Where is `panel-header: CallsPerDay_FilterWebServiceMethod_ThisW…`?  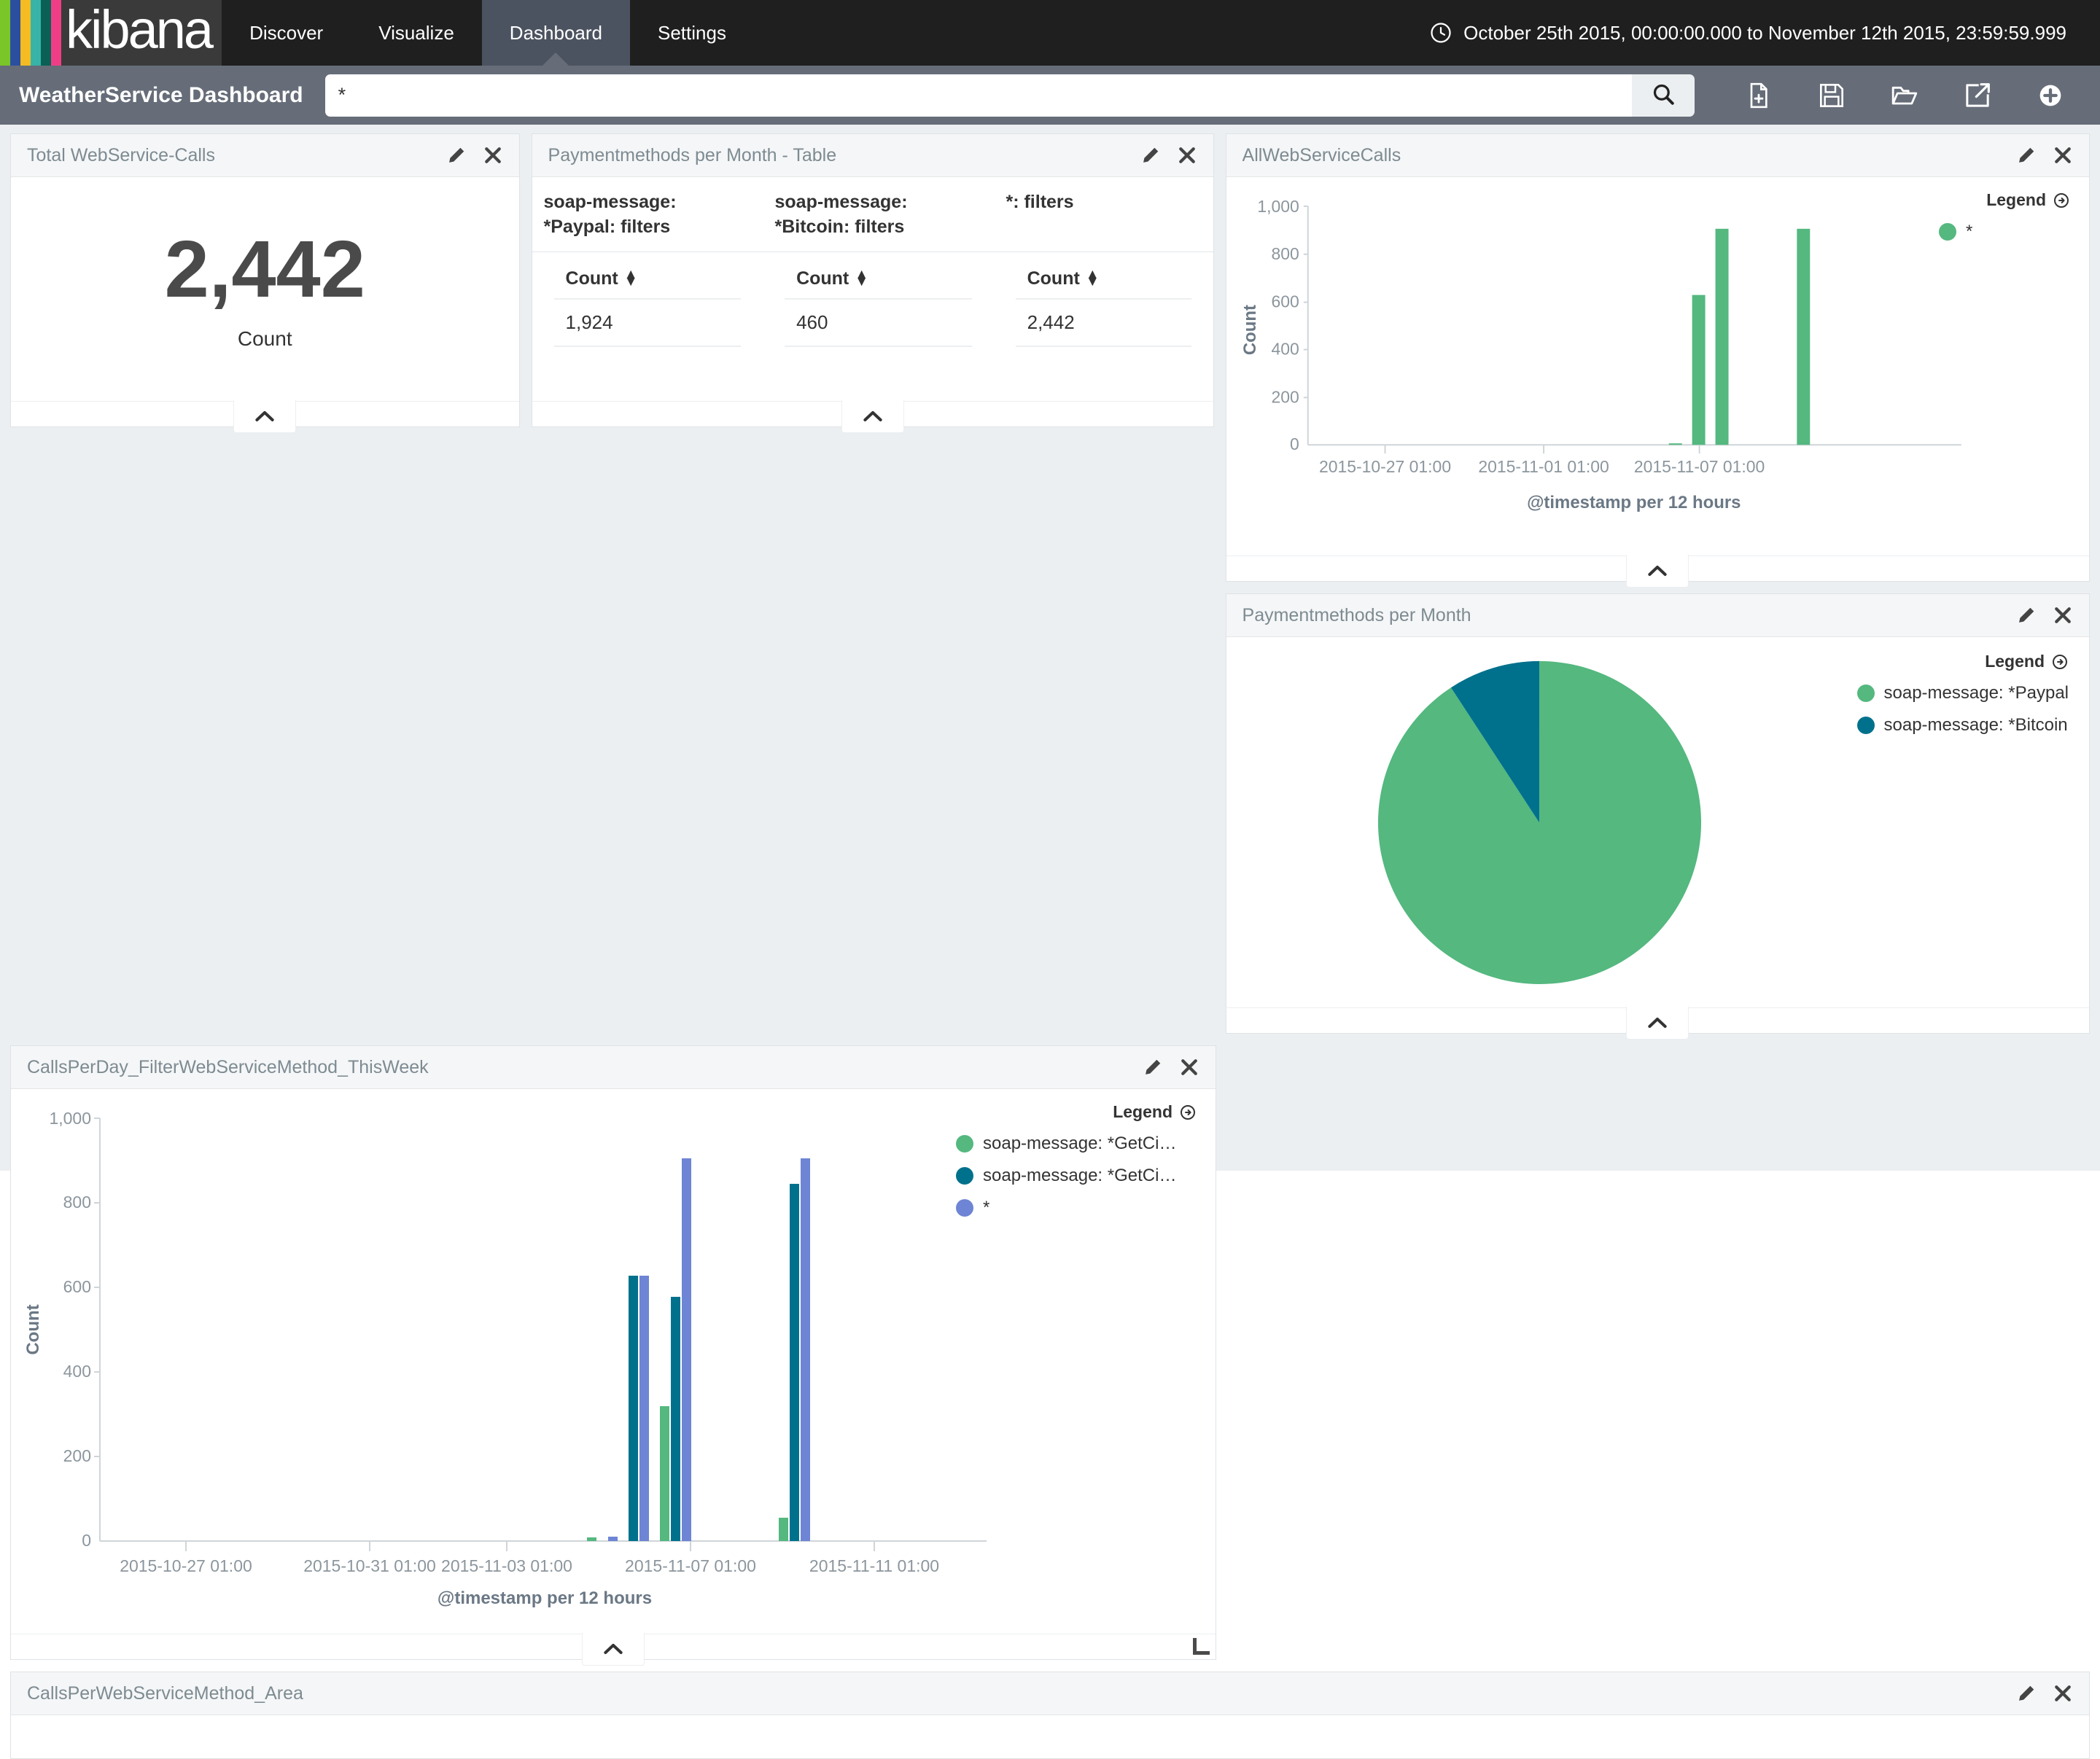 panel-header: CallsPerDay_FilterWebServiceMethod_ThisW… is located at coordinates (613, 1067).